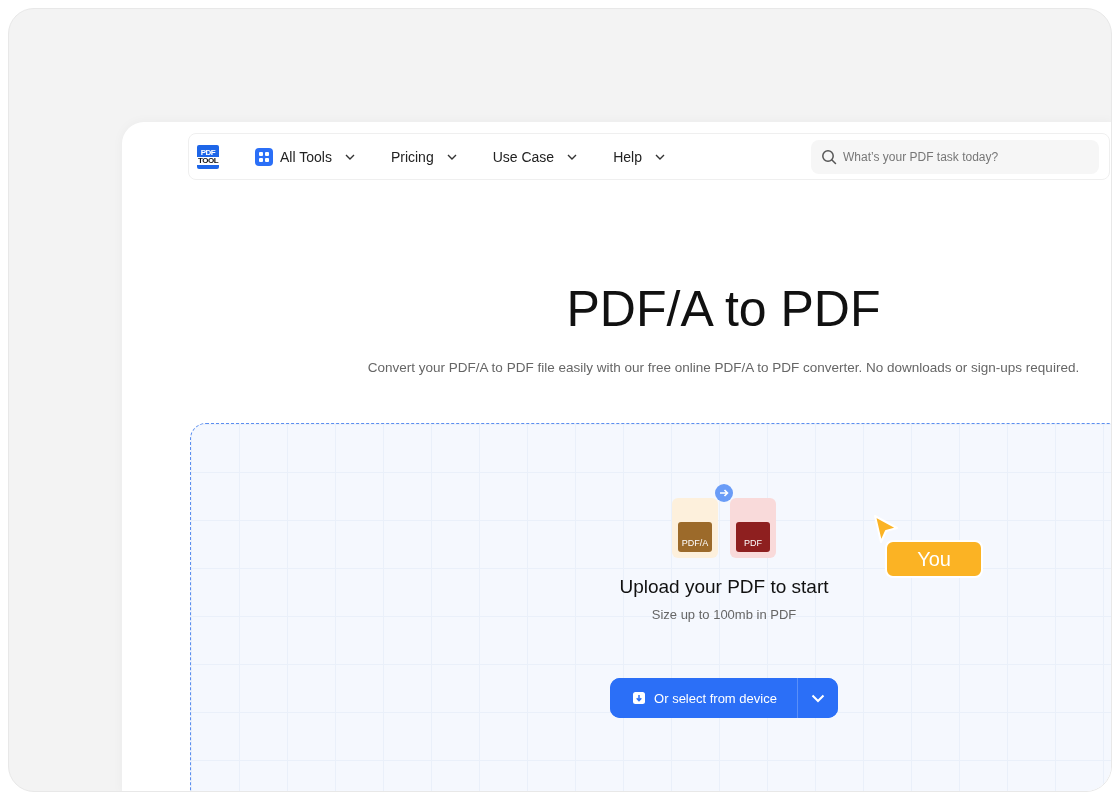  What do you see at coordinates (724, 587) in the screenshot?
I see `upload-heading: Upload your PDF to start` at bounding box center [724, 587].